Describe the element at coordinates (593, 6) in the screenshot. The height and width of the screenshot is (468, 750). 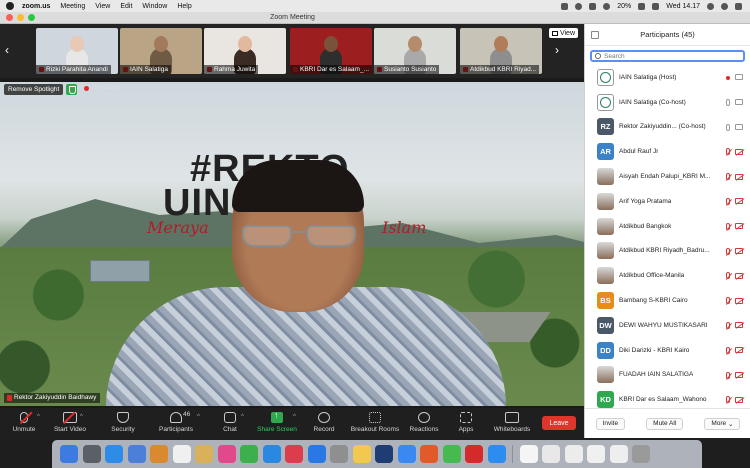
I see `bluetooth-icon` at that location.